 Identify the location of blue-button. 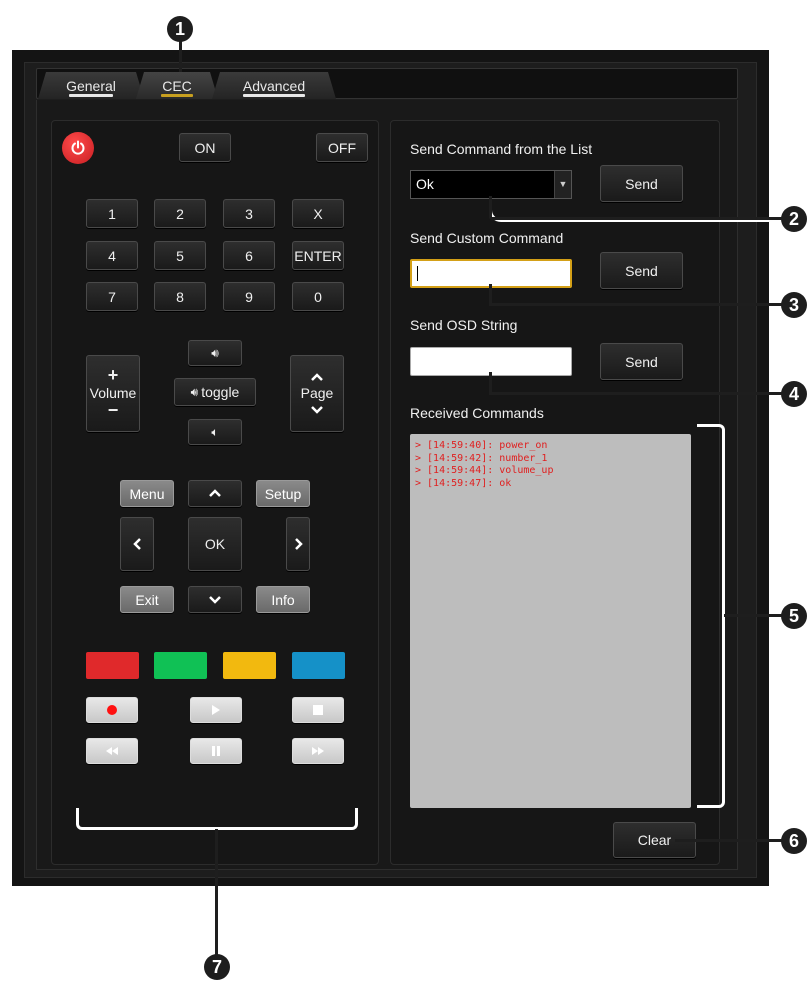
(318, 665).